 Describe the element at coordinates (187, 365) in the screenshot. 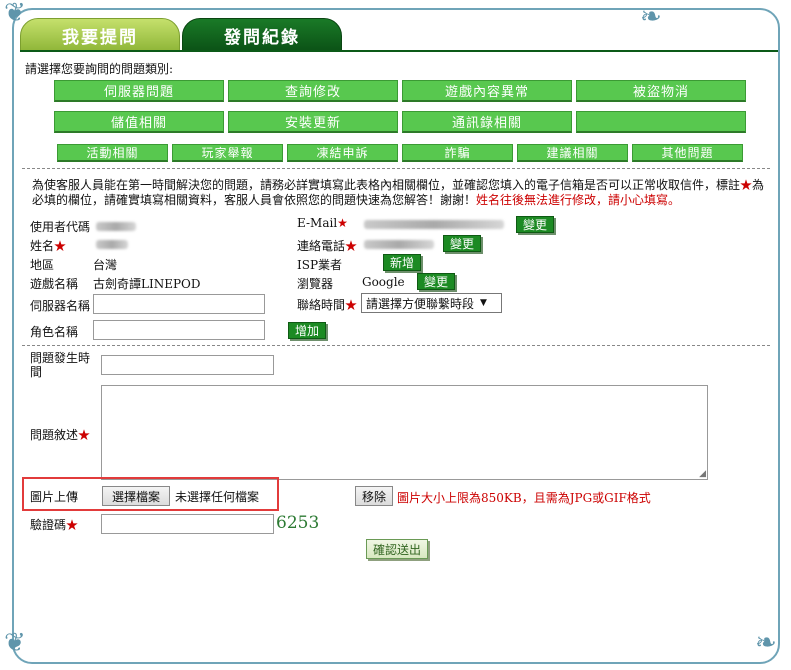

I see `issue-time-input` at that location.